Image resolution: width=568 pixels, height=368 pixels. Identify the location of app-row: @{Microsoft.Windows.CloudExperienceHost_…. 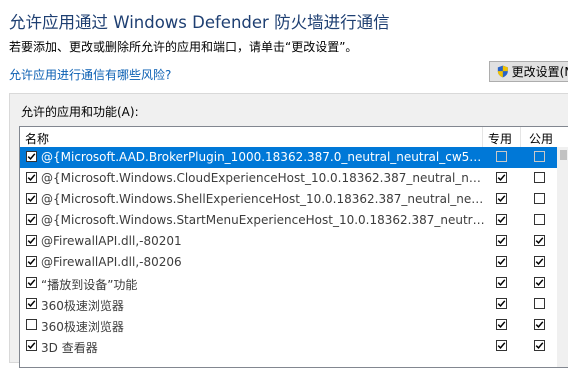
(288, 178).